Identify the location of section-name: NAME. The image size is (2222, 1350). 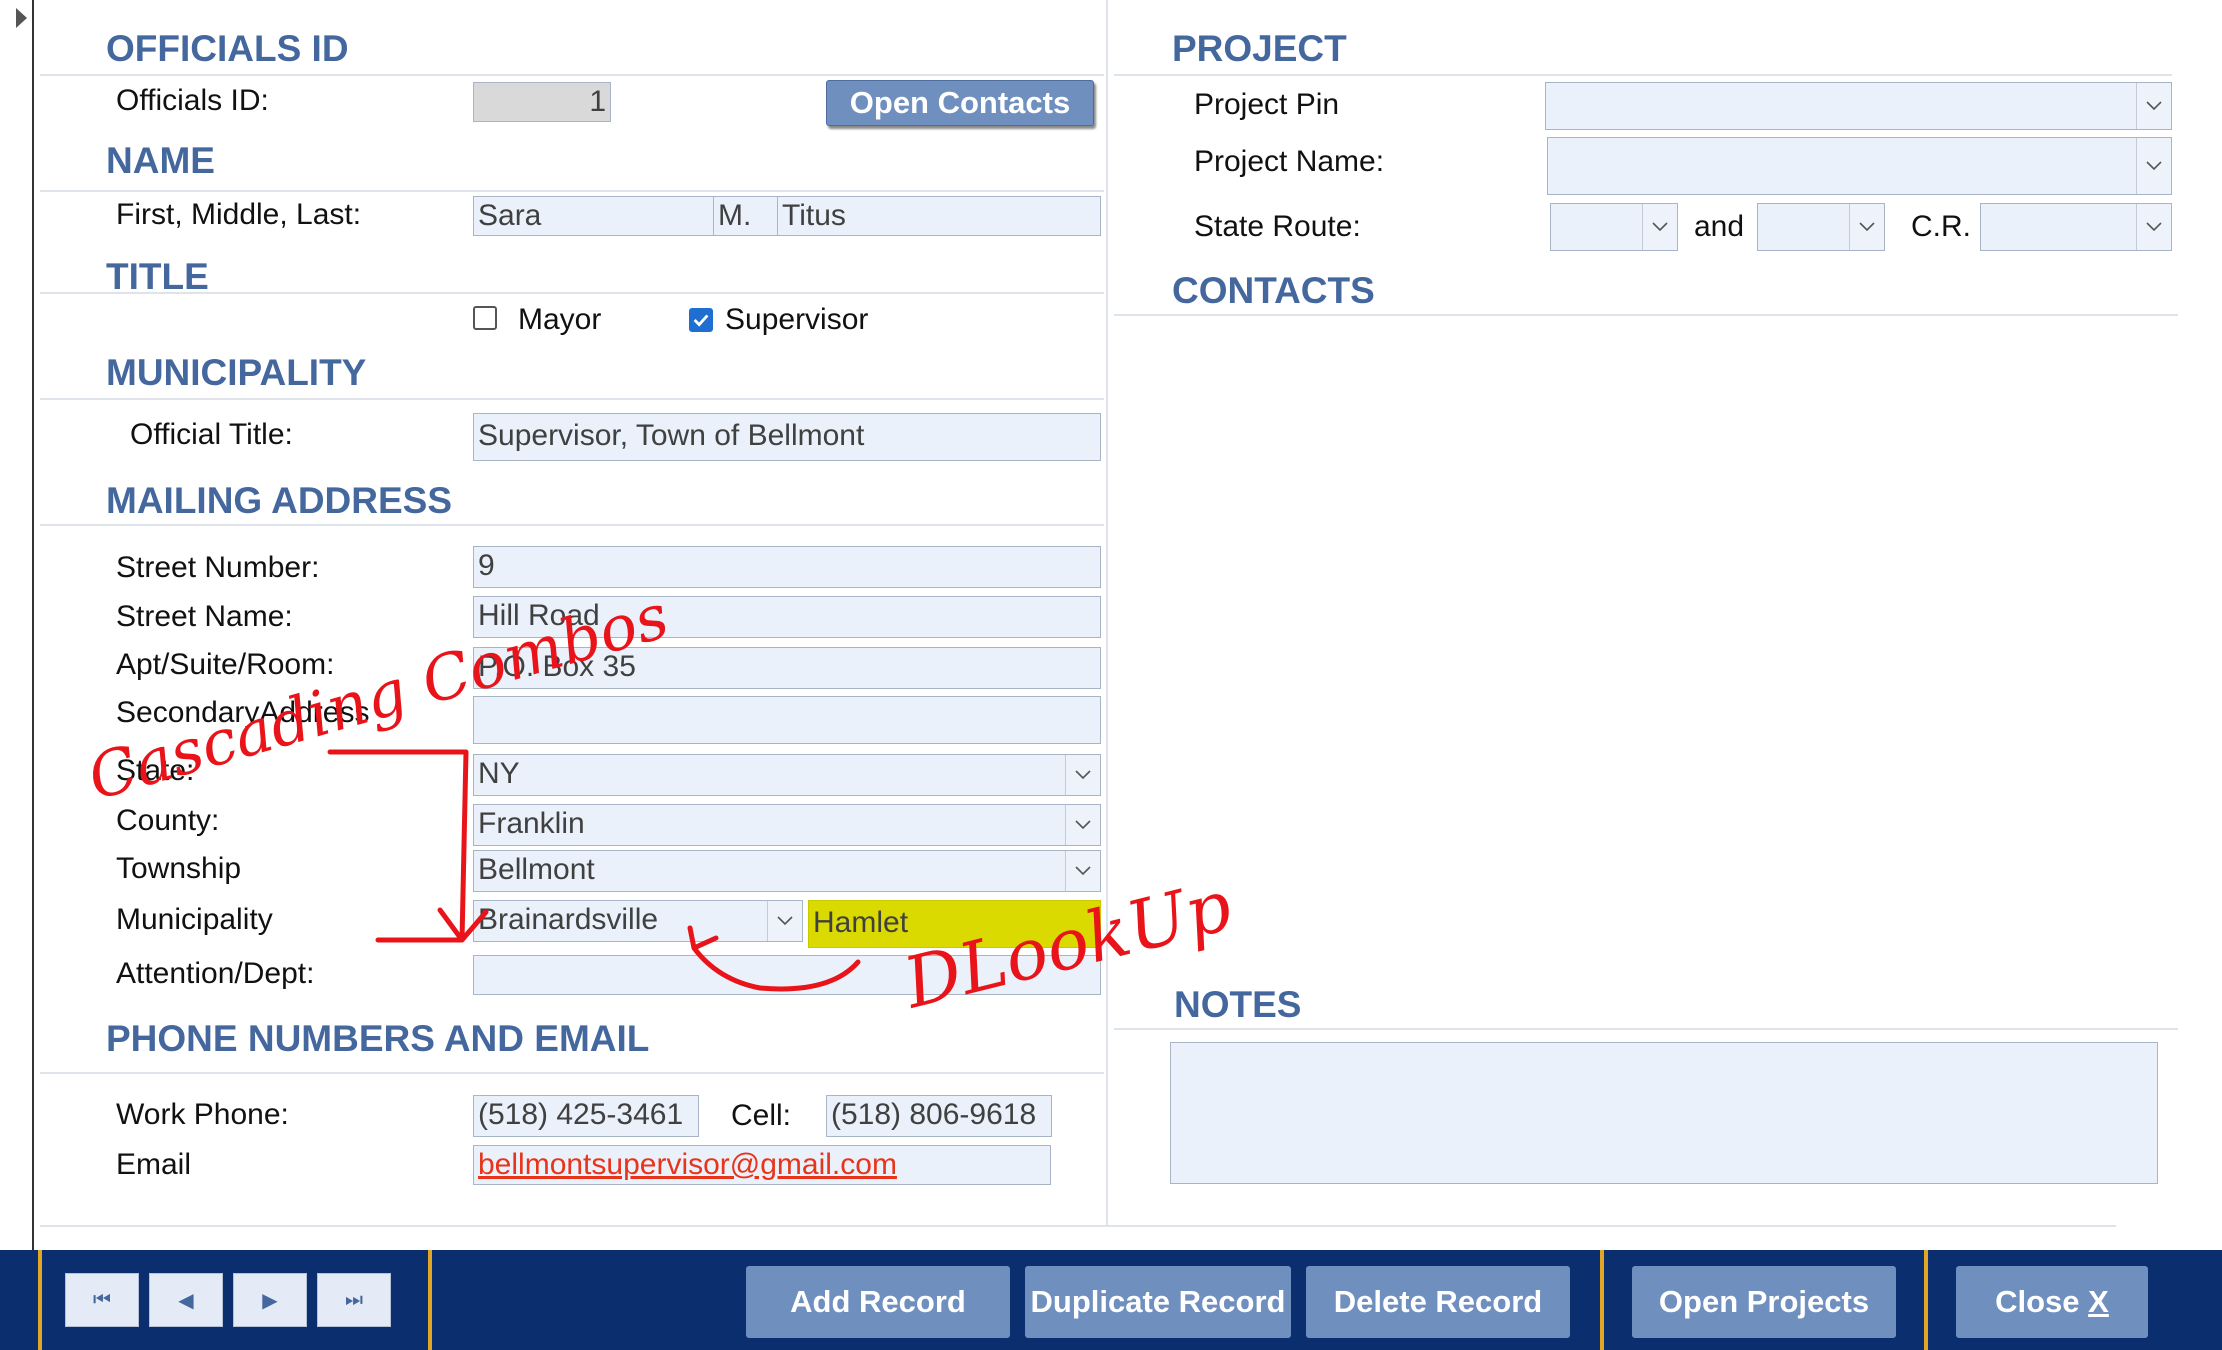
(160, 160).